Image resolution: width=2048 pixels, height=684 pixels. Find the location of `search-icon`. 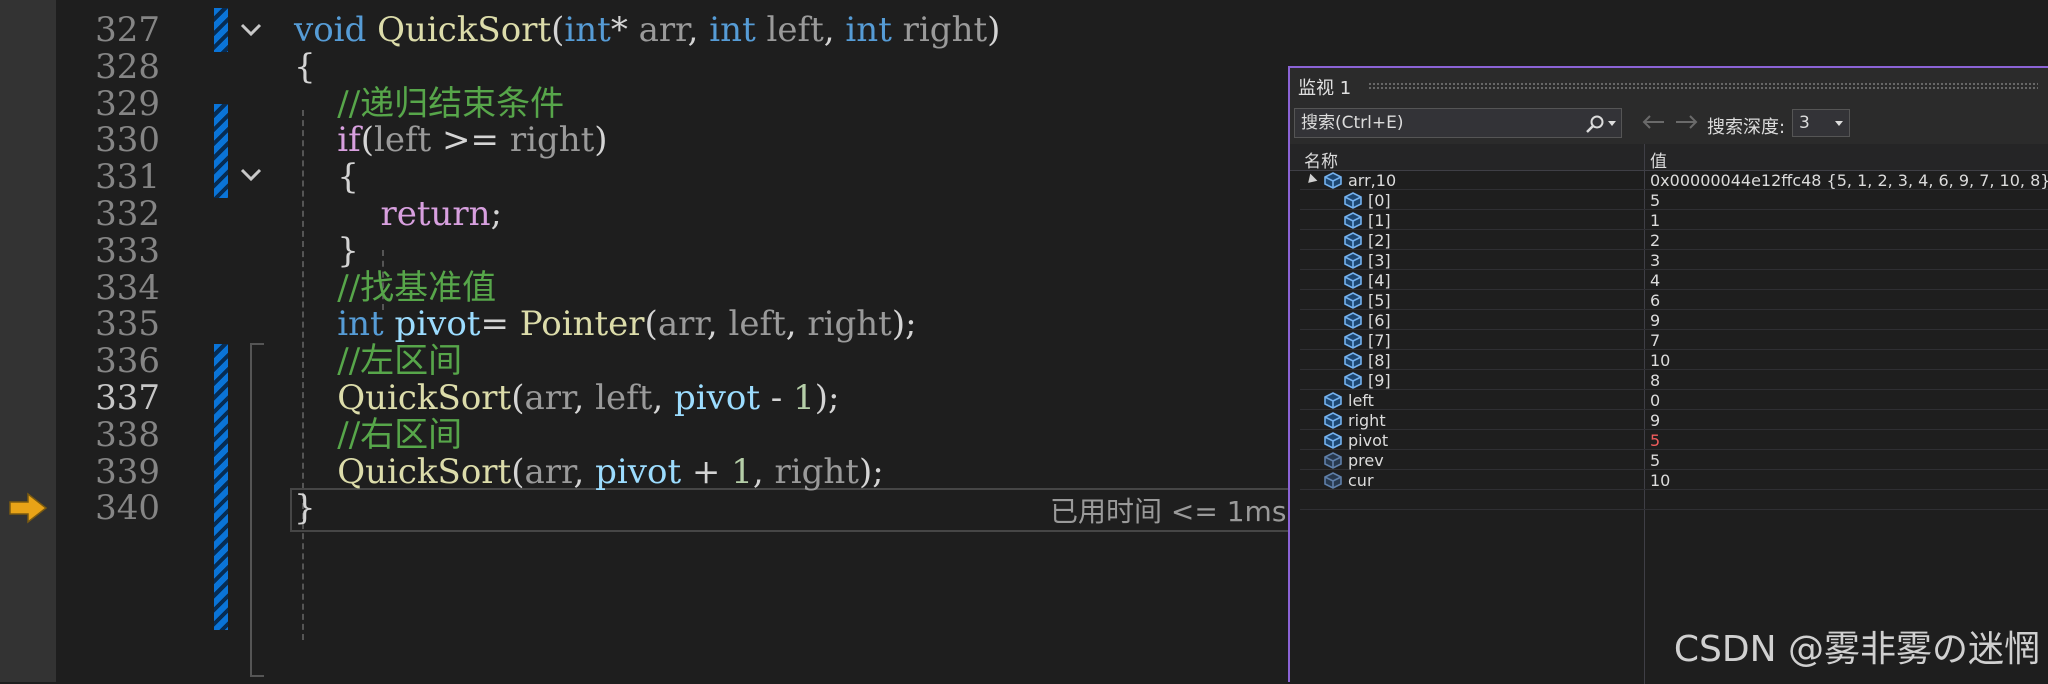

search-icon is located at coordinates (1595, 124).